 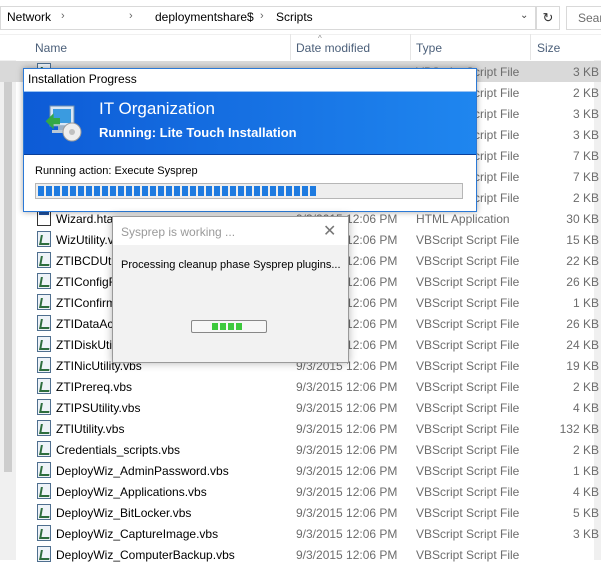 I want to click on file-size: 26 KB, so click(x=582, y=282).